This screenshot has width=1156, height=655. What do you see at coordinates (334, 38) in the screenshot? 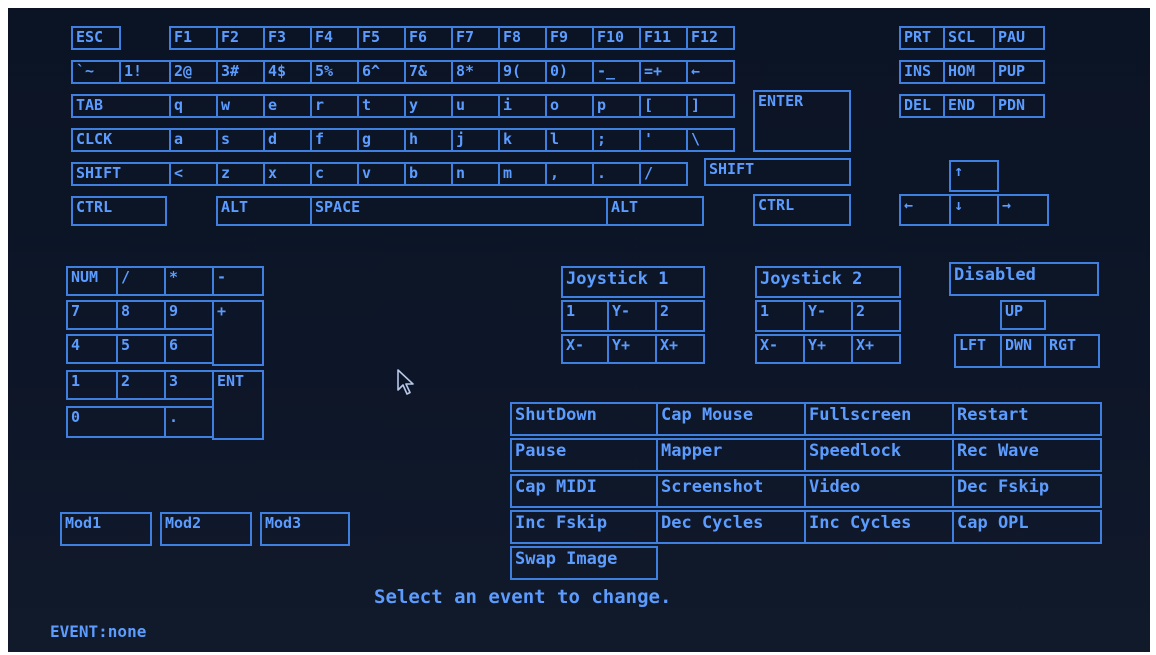
I see `key-f4: F4` at bounding box center [334, 38].